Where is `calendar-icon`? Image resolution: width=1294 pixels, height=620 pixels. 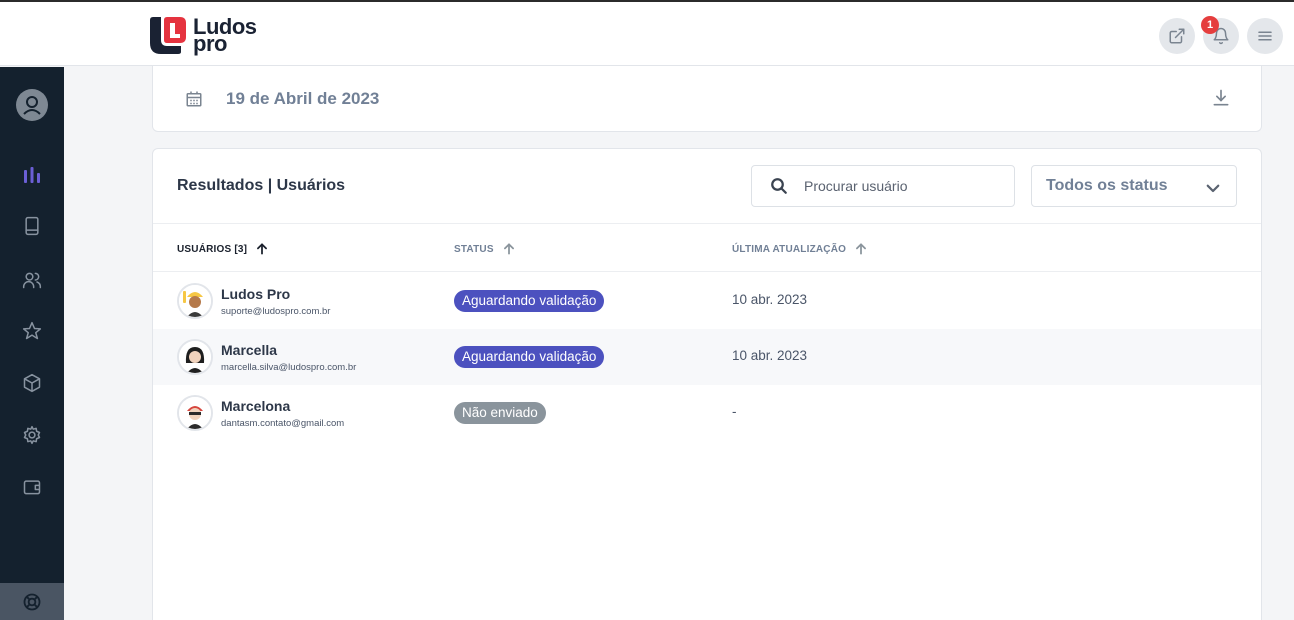
calendar-icon is located at coordinates (194, 99).